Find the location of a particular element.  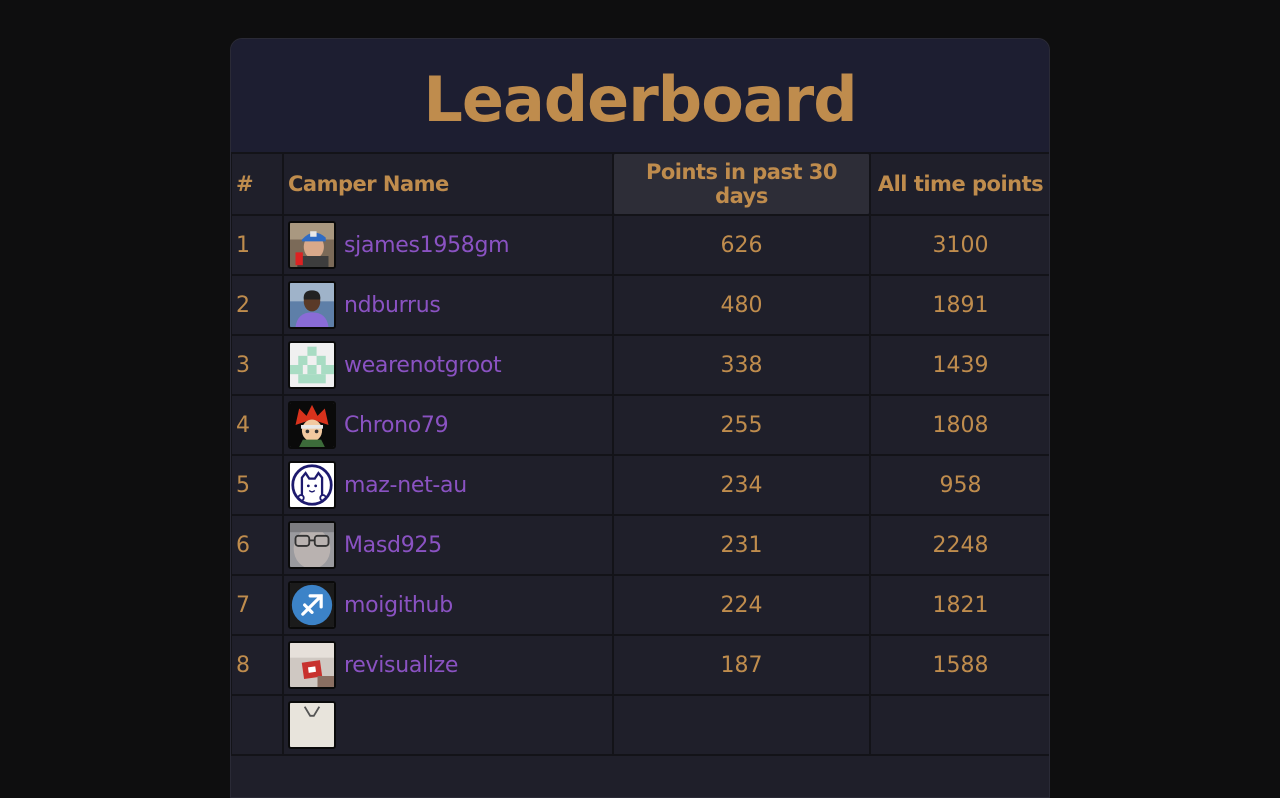

table-row is located at coordinates (640, 725).